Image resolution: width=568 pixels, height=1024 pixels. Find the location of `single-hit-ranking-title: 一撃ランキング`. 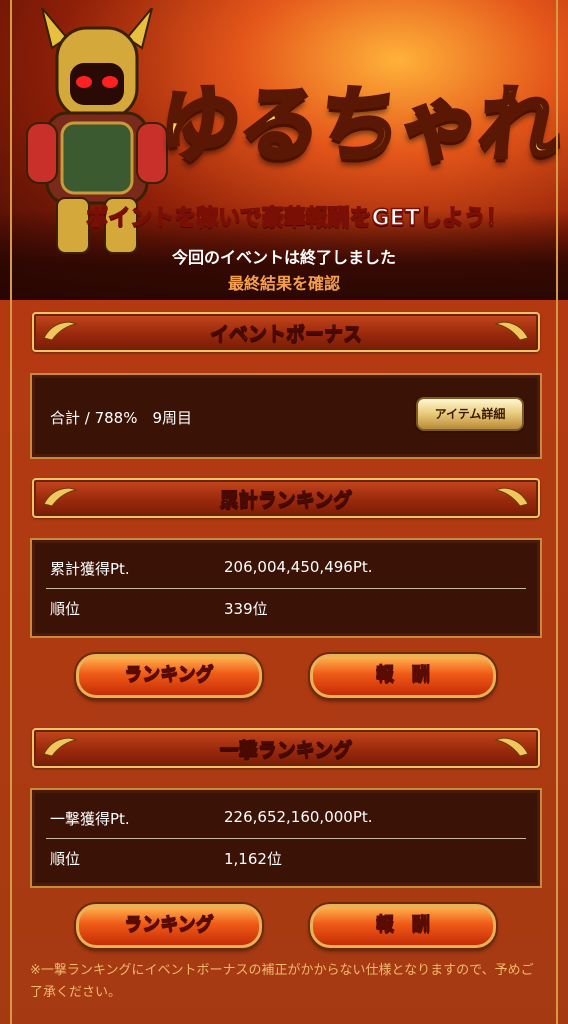

single-hit-ranking-title: 一撃ランキング is located at coordinates (286, 750).